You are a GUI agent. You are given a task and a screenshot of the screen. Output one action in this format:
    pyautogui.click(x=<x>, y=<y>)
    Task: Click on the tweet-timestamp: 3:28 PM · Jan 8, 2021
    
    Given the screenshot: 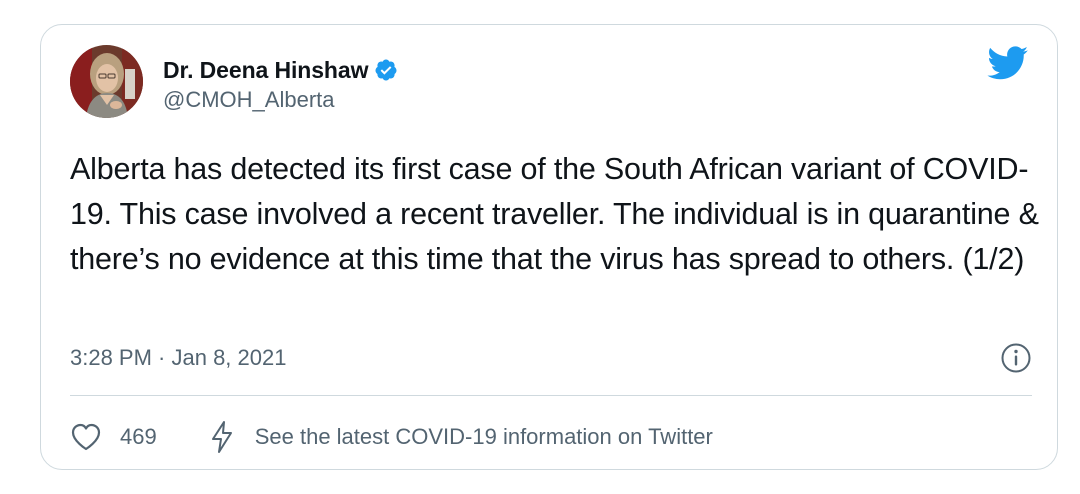 What is the action you would take?
    pyautogui.click(x=178, y=358)
    